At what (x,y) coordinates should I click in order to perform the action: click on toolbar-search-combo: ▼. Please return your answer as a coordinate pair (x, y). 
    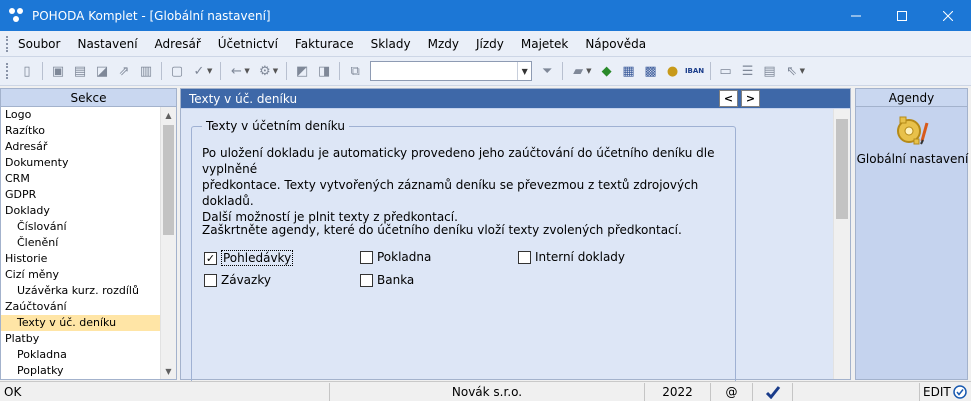
    Looking at the image, I should click on (451, 71).